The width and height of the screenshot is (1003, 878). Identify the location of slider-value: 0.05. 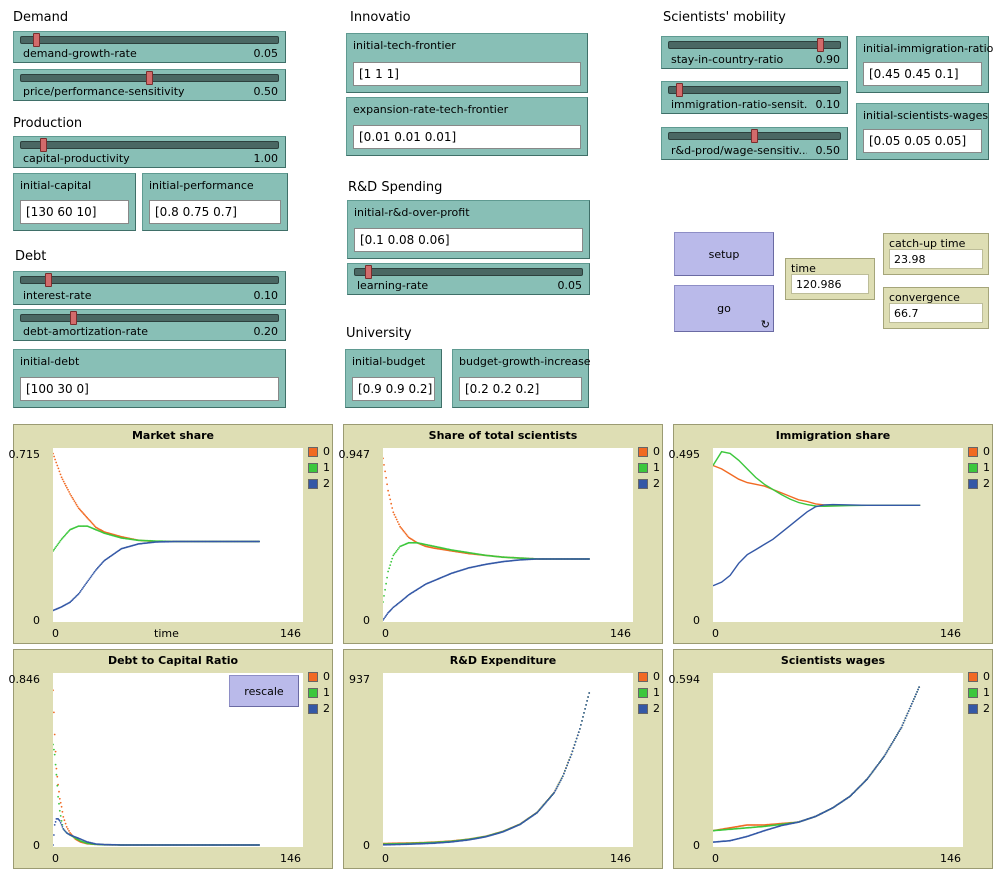
(570, 285).